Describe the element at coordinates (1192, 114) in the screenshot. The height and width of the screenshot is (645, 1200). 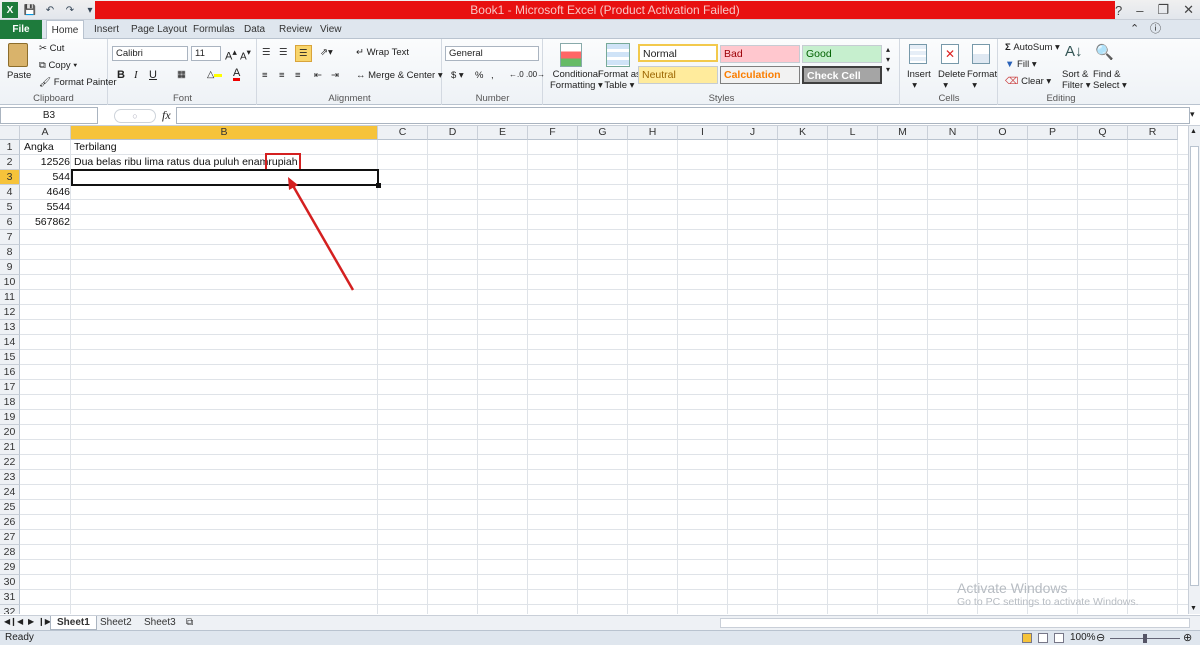
I see `expand-formula-icon: ▾` at that location.